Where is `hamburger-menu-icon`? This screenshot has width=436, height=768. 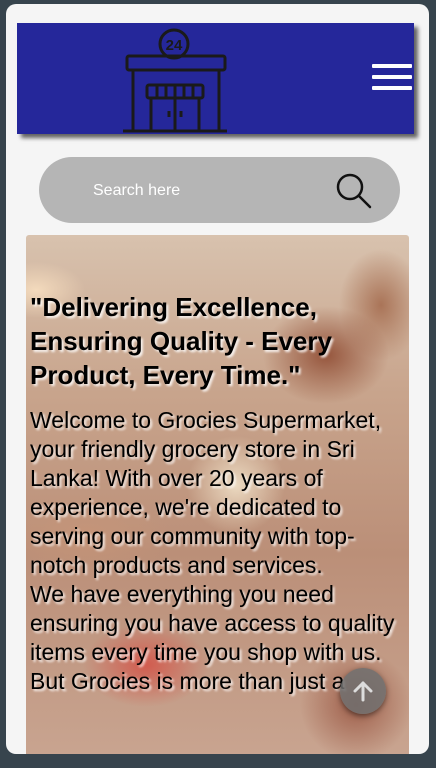 hamburger-menu-icon is located at coordinates (392, 79).